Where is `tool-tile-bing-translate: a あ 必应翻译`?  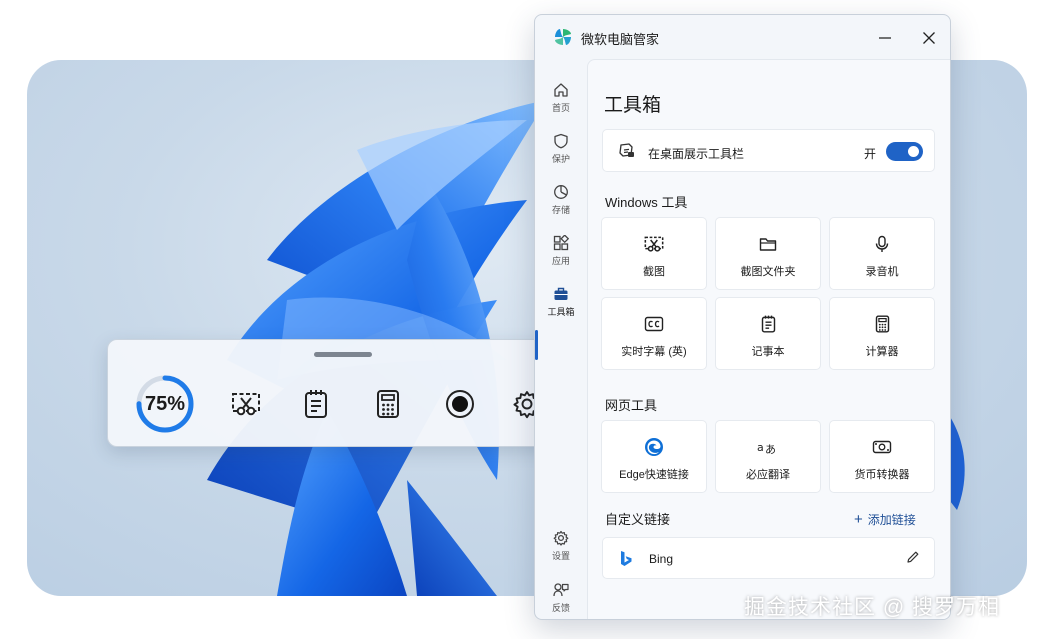
tool-tile-bing-translate: a あ 必应翻译 is located at coordinates (768, 456).